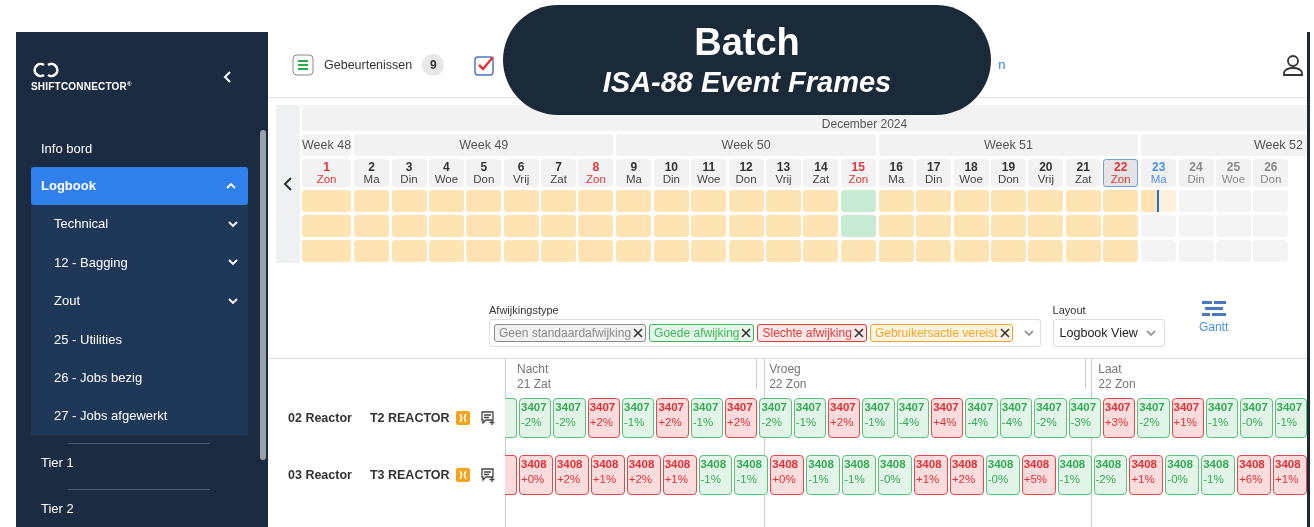 Image resolution: width=1314 pixels, height=527 pixels. What do you see at coordinates (934, 173) in the screenshot?
I see `day-header: 17 Din` at bounding box center [934, 173].